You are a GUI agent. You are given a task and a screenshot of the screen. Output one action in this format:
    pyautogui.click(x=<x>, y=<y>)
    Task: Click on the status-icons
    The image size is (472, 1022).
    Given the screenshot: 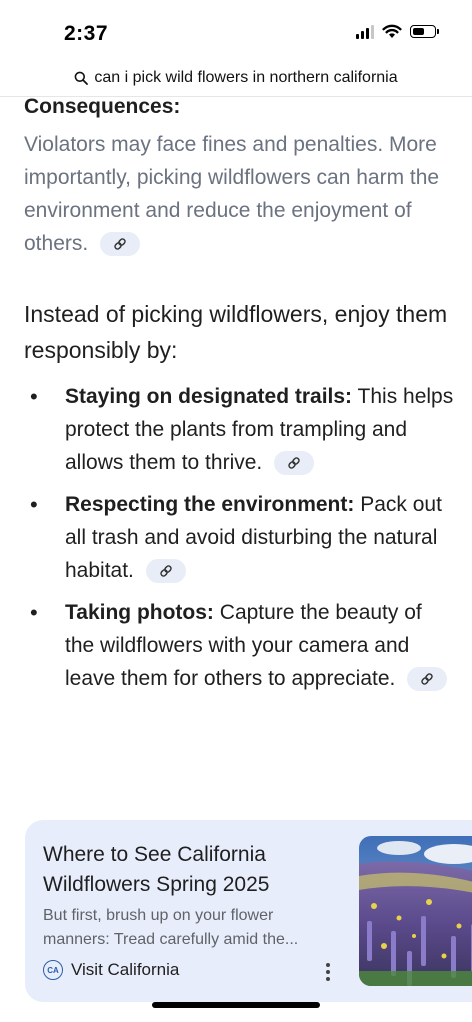 What is the action you would take?
    pyautogui.click(x=397, y=31)
    